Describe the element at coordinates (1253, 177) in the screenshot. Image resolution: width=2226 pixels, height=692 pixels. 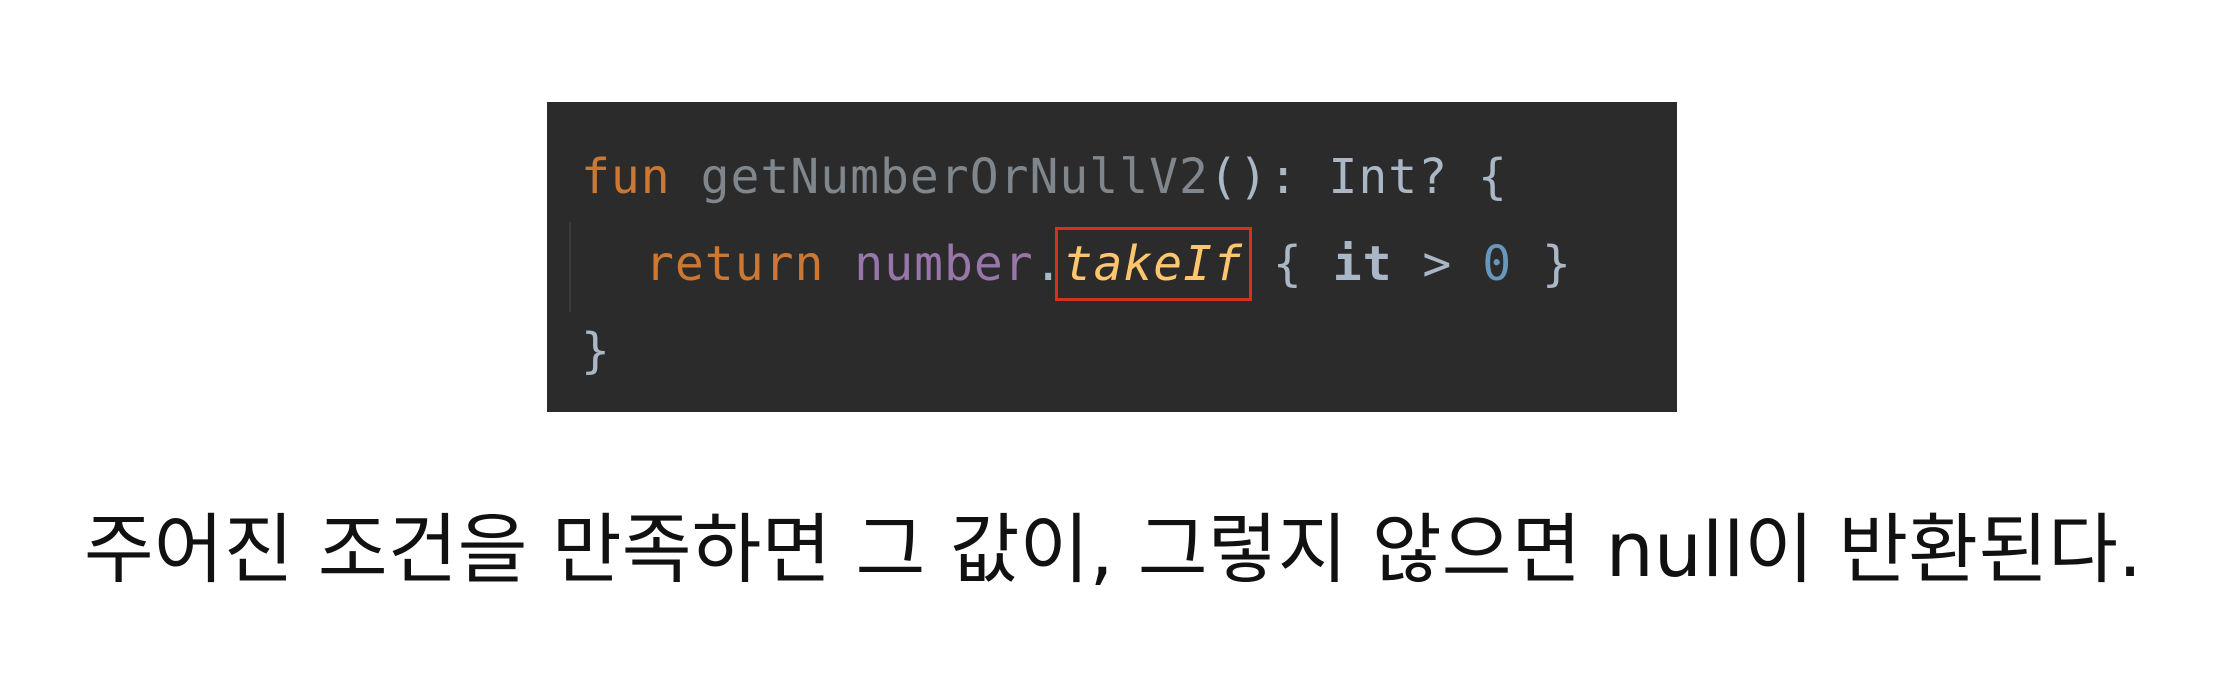
I see `function-params: ():` at that location.